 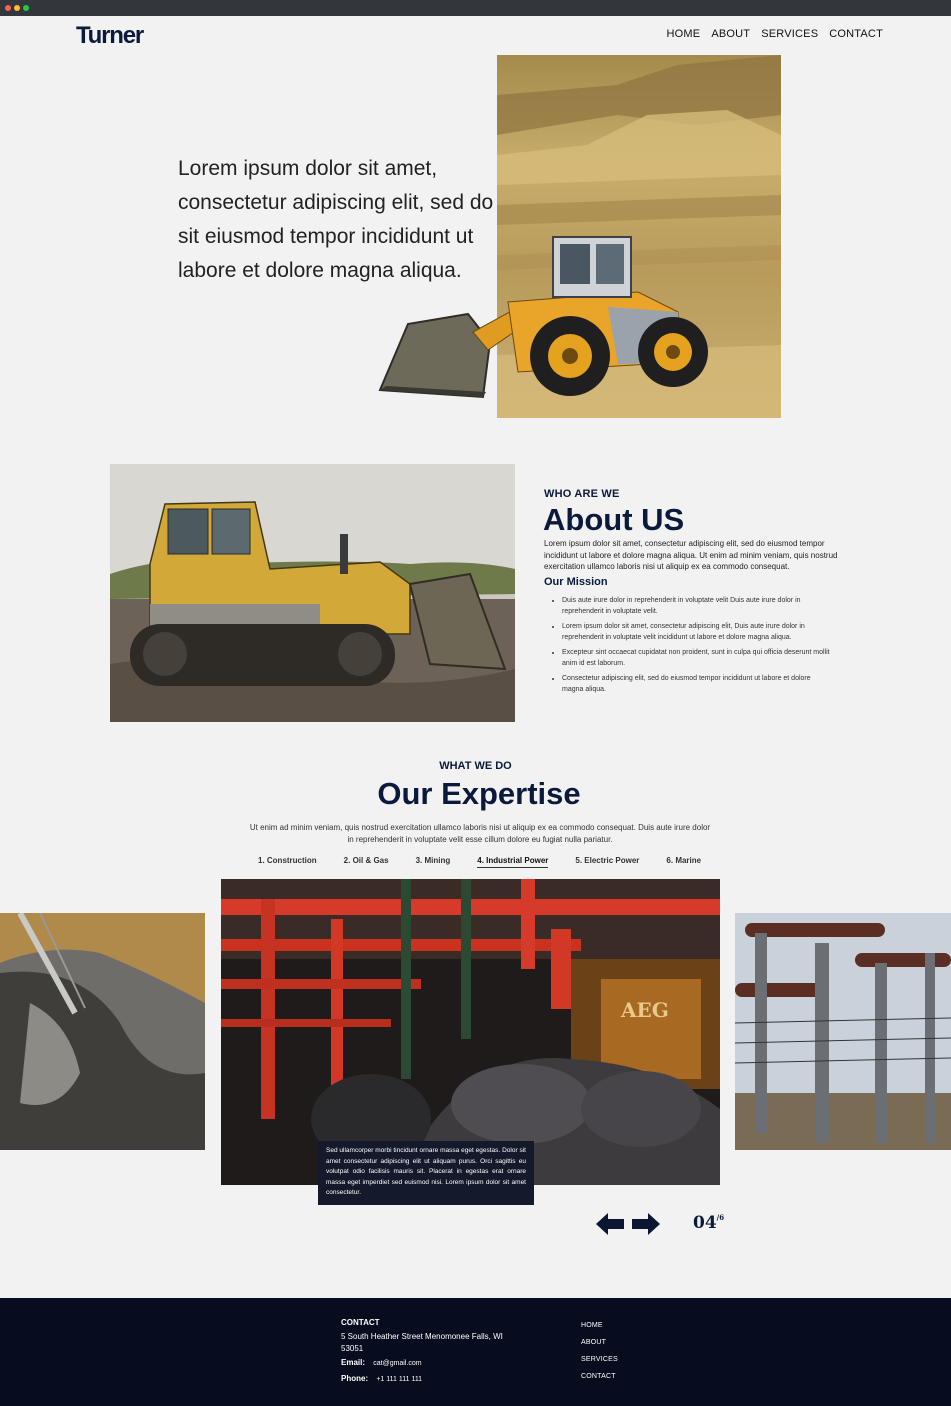 What do you see at coordinates (397, 1363) in the screenshot?
I see `footer-email-link: cat@gmail.com` at bounding box center [397, 1363].